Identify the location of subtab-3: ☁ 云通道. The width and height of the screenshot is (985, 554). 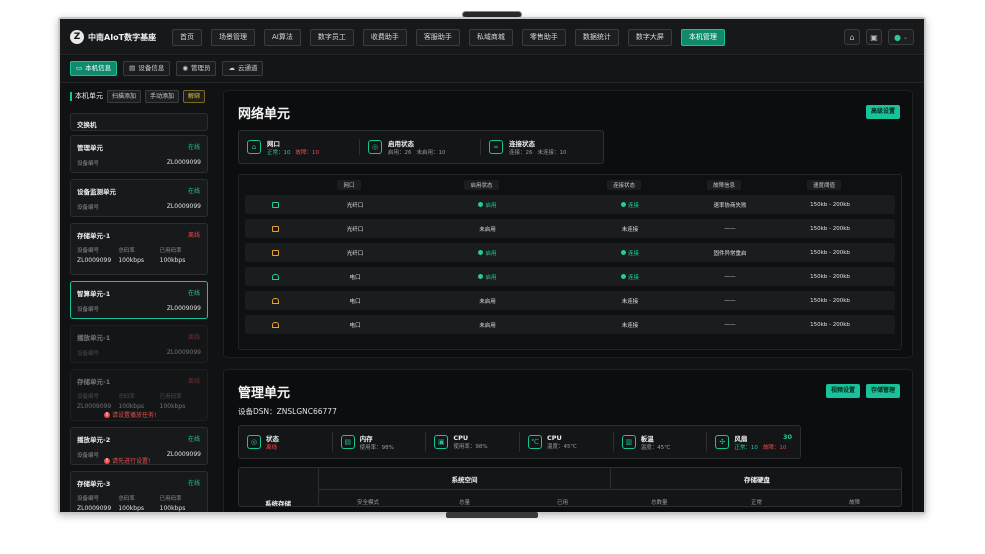
(243, 68).